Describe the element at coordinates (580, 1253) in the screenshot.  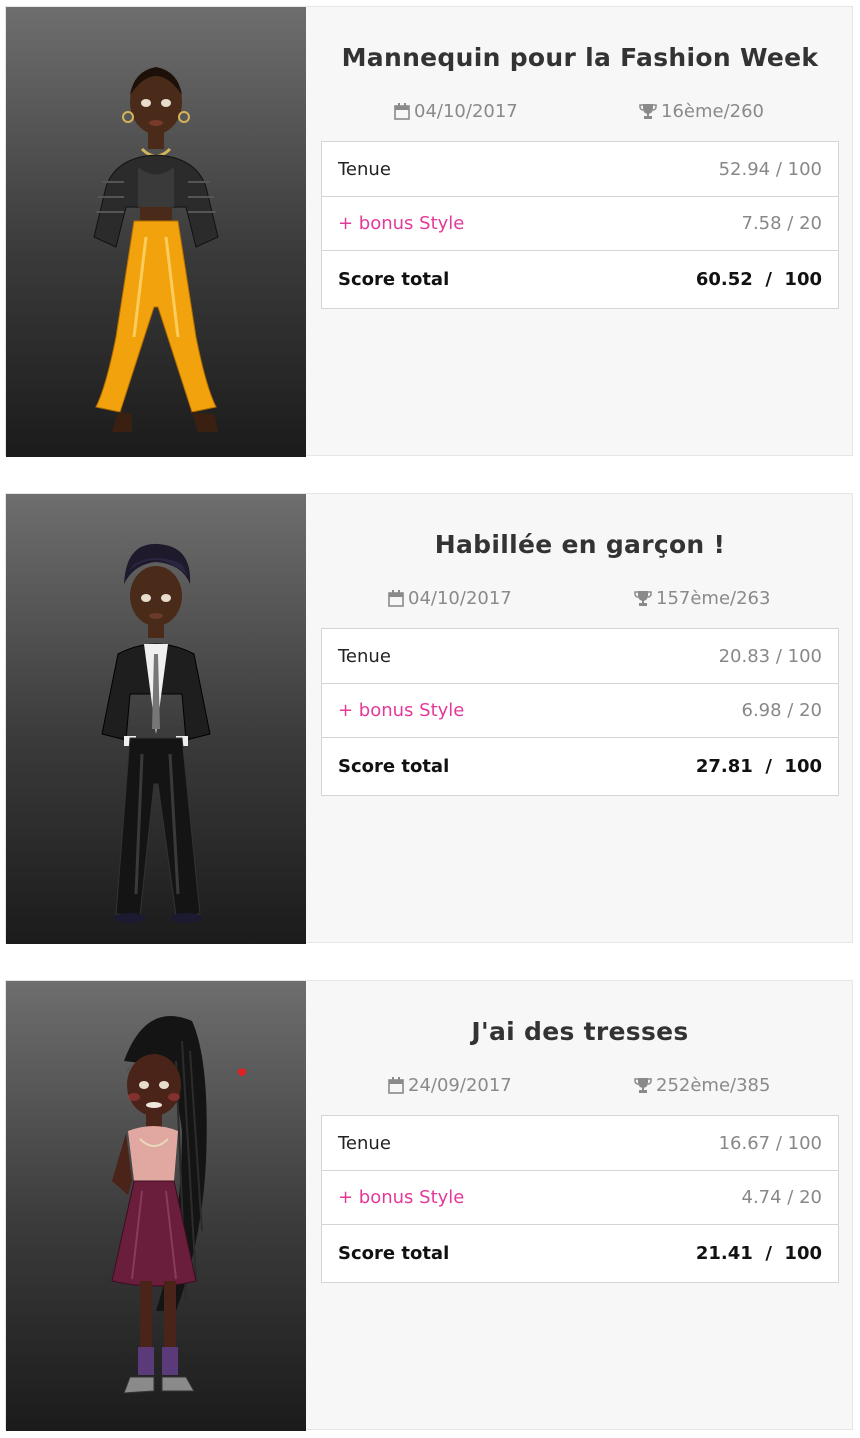
I see `score-row-total: Score total 21.41 / 100` at that location.